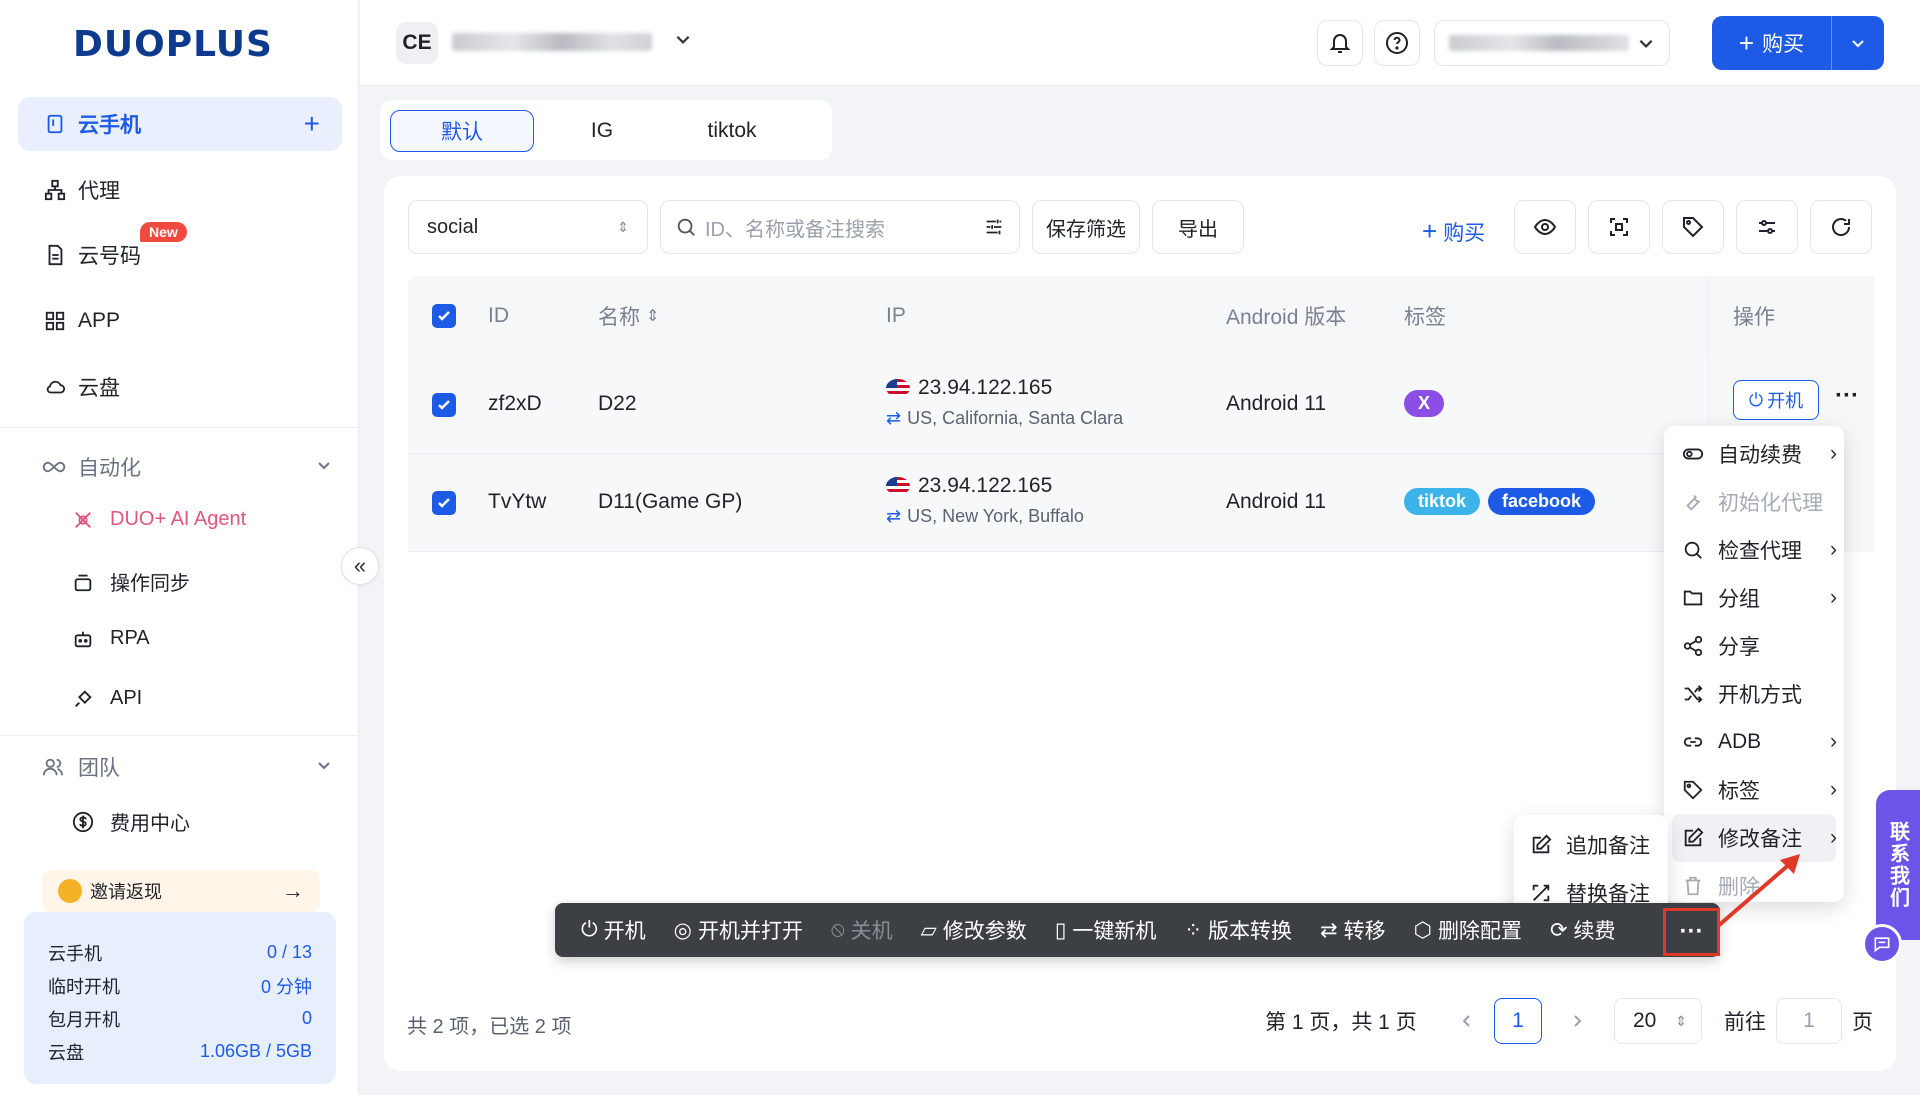 The image size is (1920, 1095). What do you see at coordinates (55, 467) in the screenshot?
I see `infinity-icon` at bounding box center [55, 467].